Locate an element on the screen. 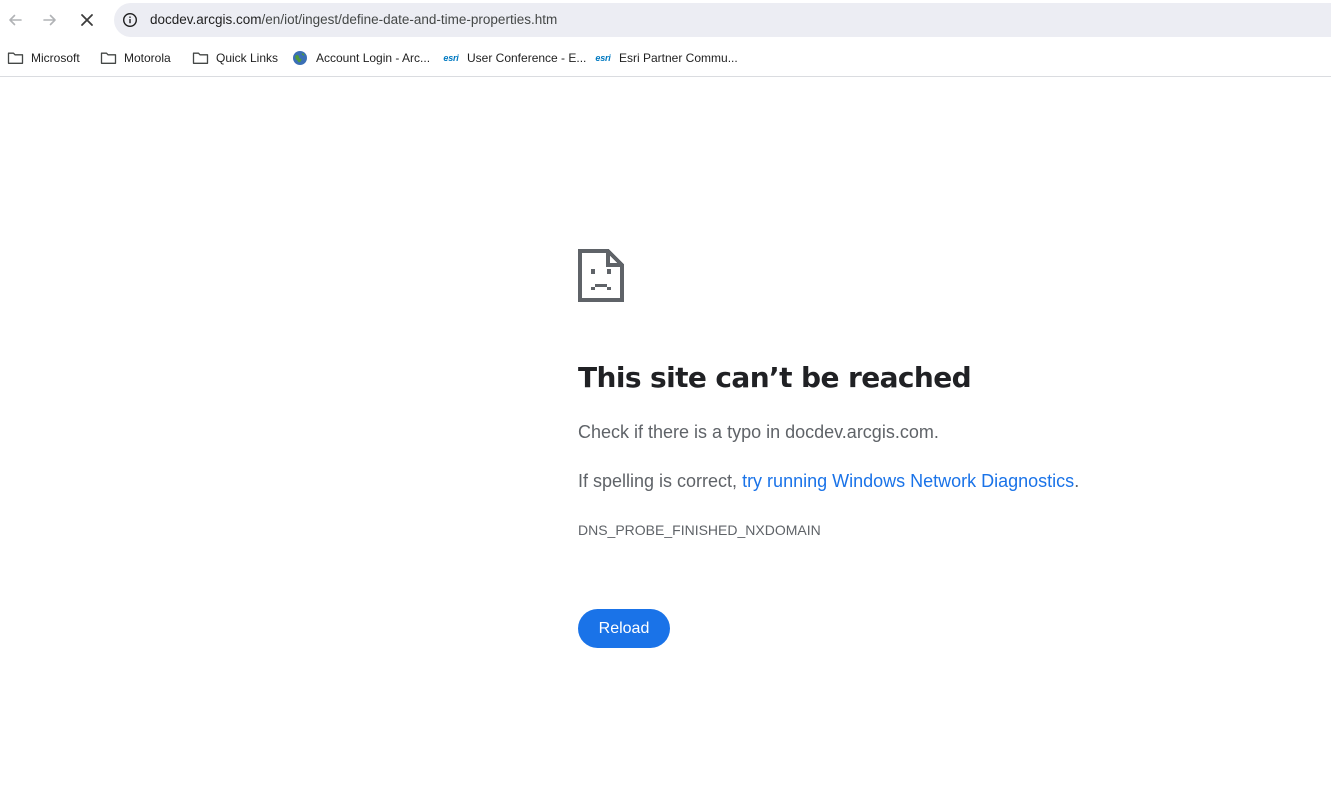 Image resolution: width=1331 pixels, height=786 pixels. back-button is located at coordinates (15, 20).